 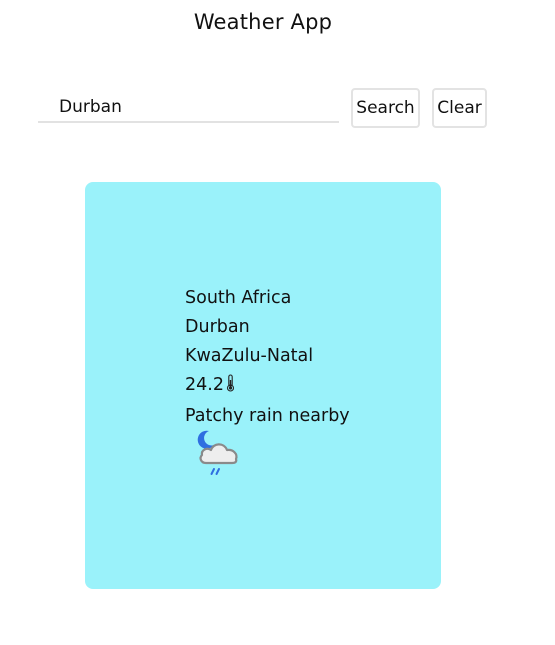 I want to click on city-label: Durban, so click(x=217, y=327).